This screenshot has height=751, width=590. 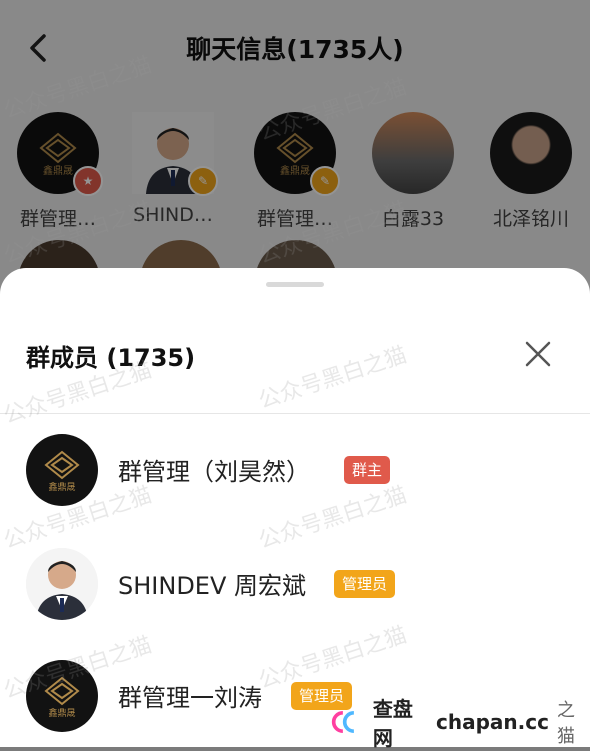 What do you see at coordinates (367, 470) in the screenshot?
I see `owner-tag: 群主` at bounding box center [367, 470].